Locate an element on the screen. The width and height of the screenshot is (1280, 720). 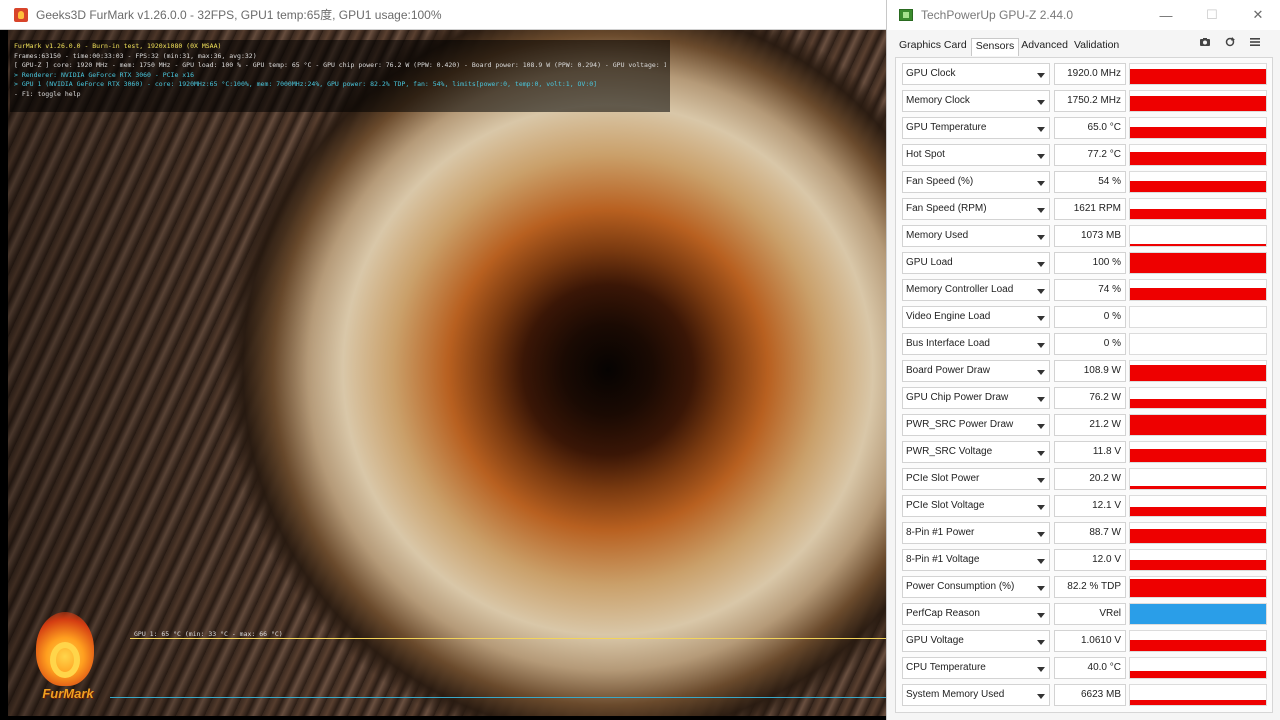
sensor-name-label: 8-Pin #1 Power is located at coordinates (940, 532).